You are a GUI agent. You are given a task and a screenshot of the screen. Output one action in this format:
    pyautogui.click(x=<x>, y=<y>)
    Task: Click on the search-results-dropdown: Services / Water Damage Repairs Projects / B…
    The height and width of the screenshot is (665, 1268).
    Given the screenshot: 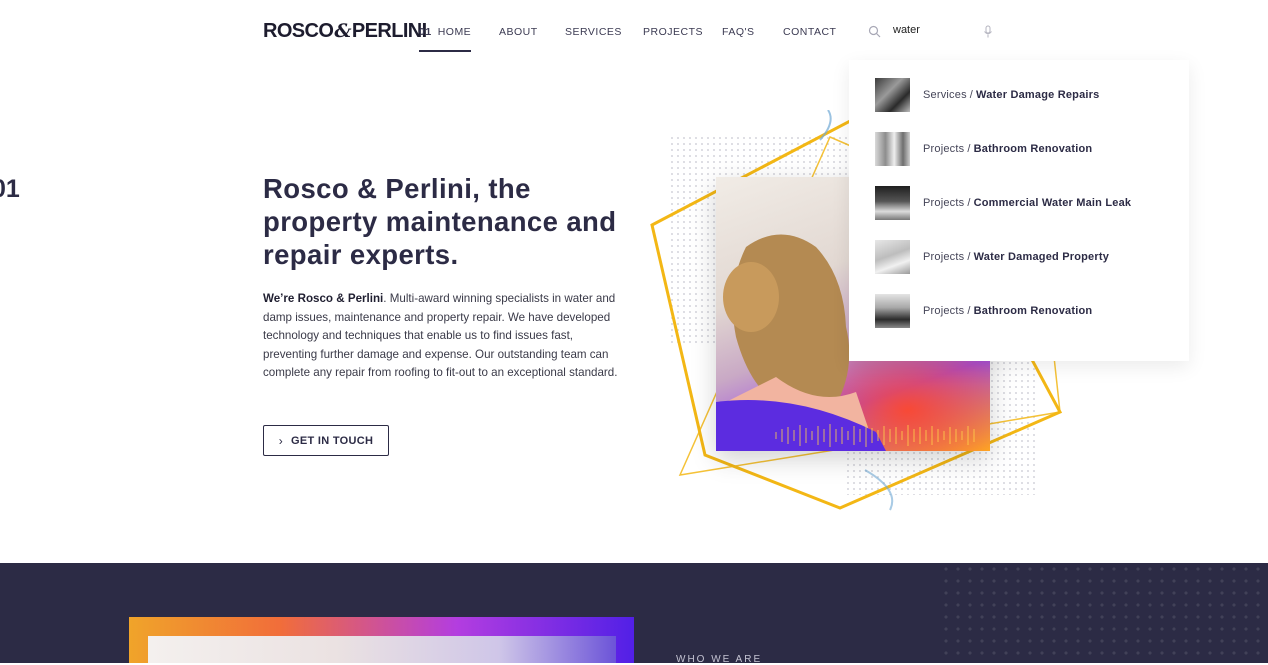 What is the action you would take?
    pyautogui.click(x=1019, y=210)
    